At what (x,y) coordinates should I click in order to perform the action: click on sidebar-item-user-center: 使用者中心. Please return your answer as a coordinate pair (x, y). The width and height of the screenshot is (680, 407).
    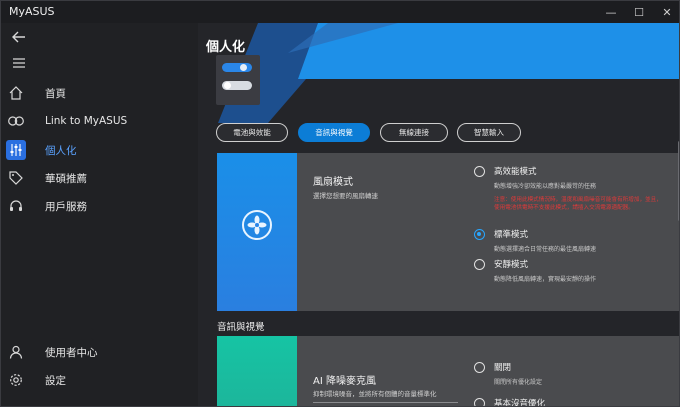
    Looking at the image, I should click on (99, 352).